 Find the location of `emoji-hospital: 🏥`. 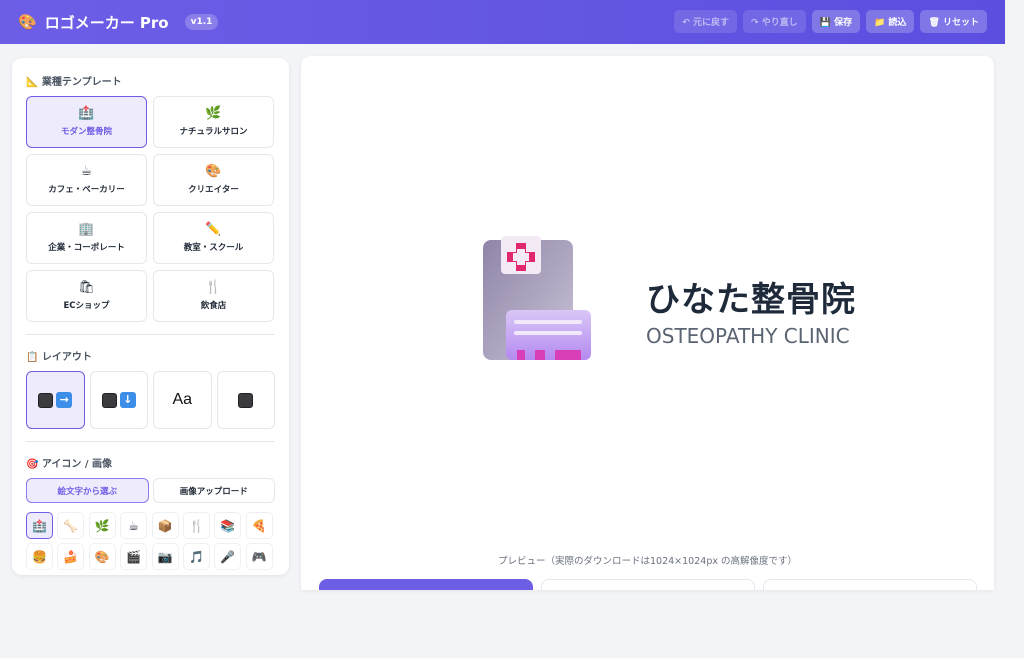

emoji-hospital: 🏥 is located at coordinates (39, 525).